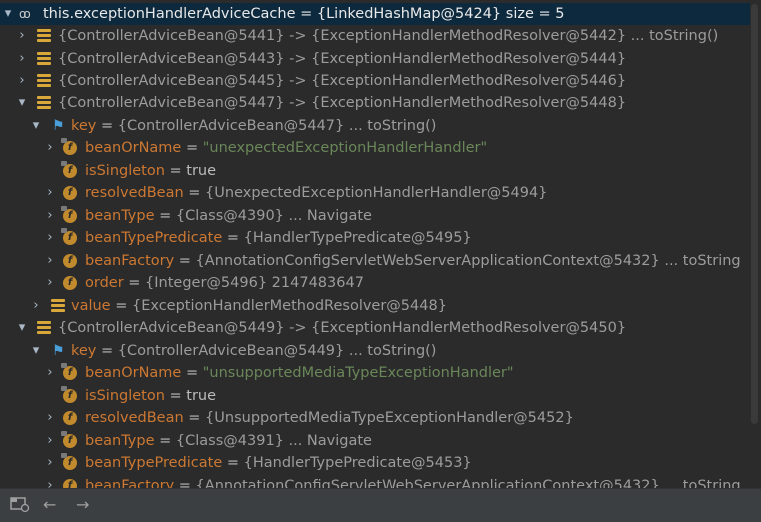 The width and height of the screenshot is (761, 522). Describe the element at coordinates (375, 441) in the screenshot. I see `field-row: › f beanType = {Class@4391} ... Navigate` at that location.